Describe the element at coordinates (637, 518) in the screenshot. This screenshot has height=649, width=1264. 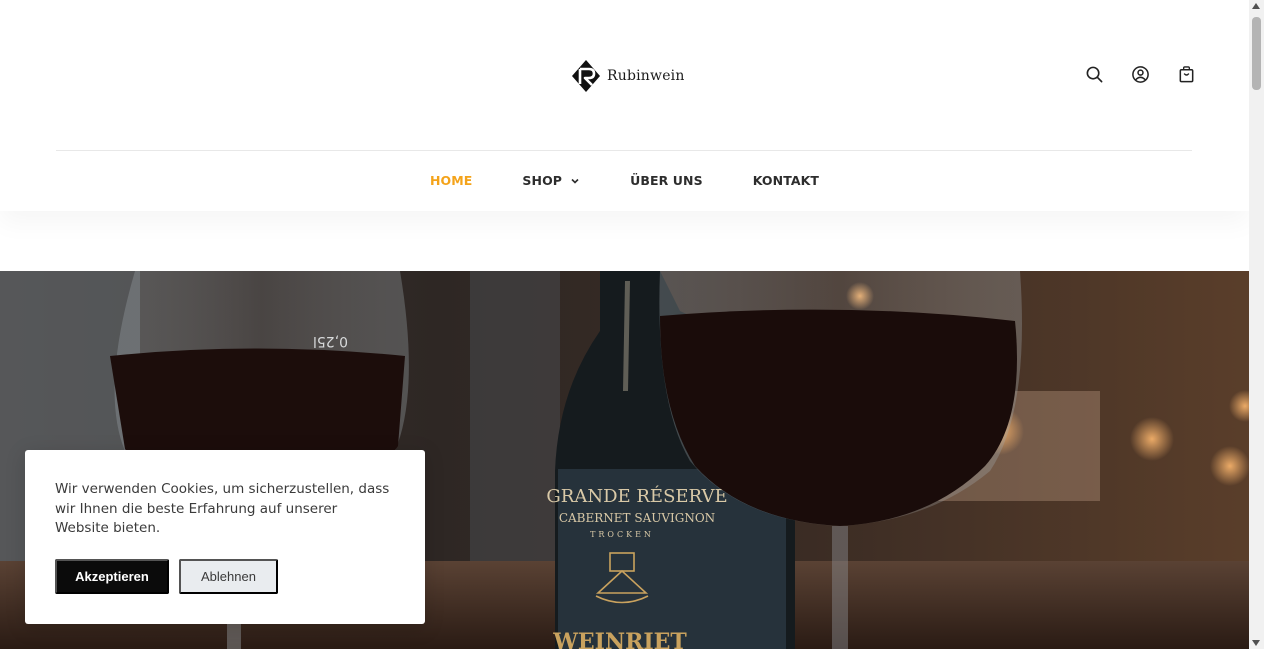
I see `bottle-label-line-2: CABERNET SAUVIGNON` at that location.